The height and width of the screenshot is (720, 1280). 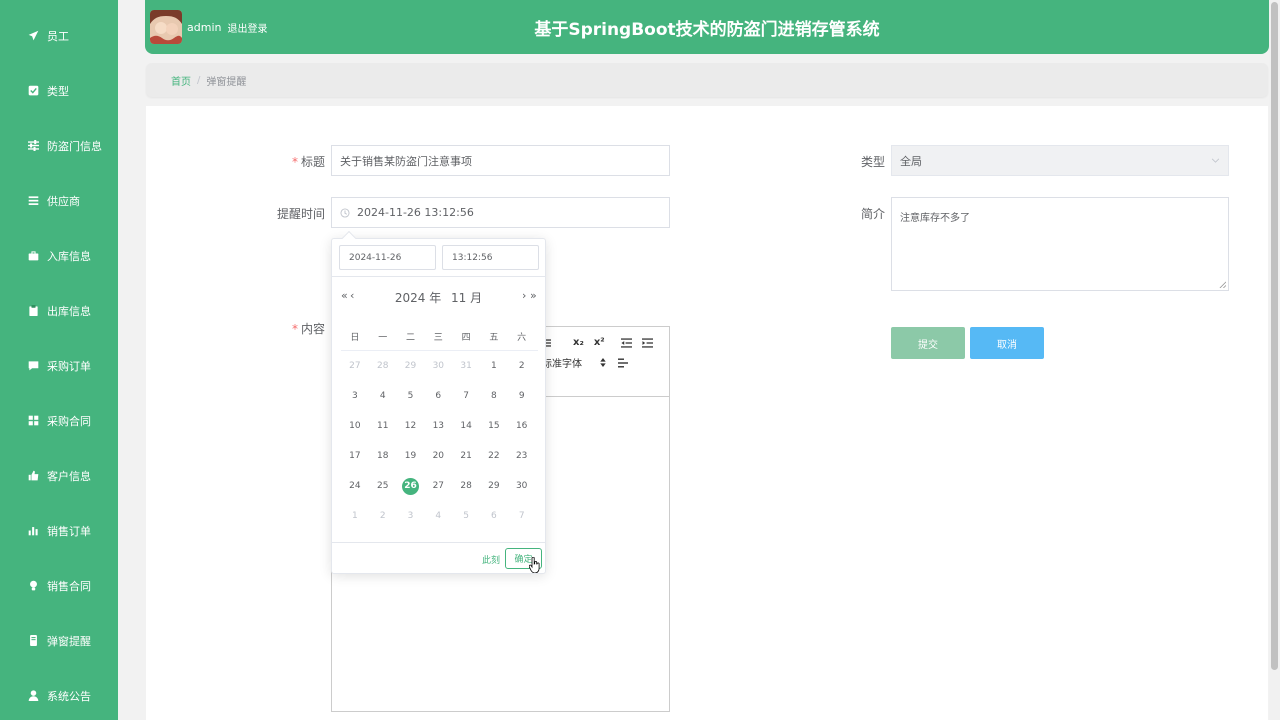 What do you see at coordinates (59, 200) in the screenshot?
I see `sidebar-item-supplier: 供应商` at bounding box center [59, 200].